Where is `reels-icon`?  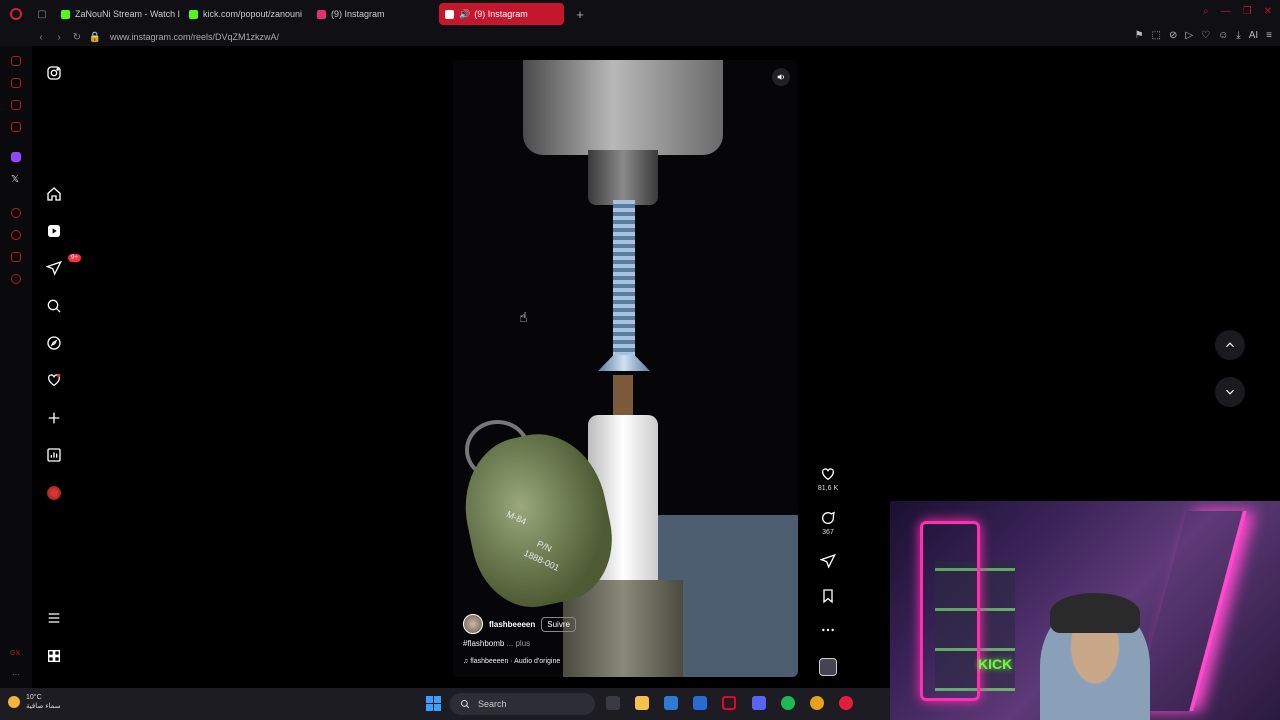 reels-icon is located at coordinates (54, 231).